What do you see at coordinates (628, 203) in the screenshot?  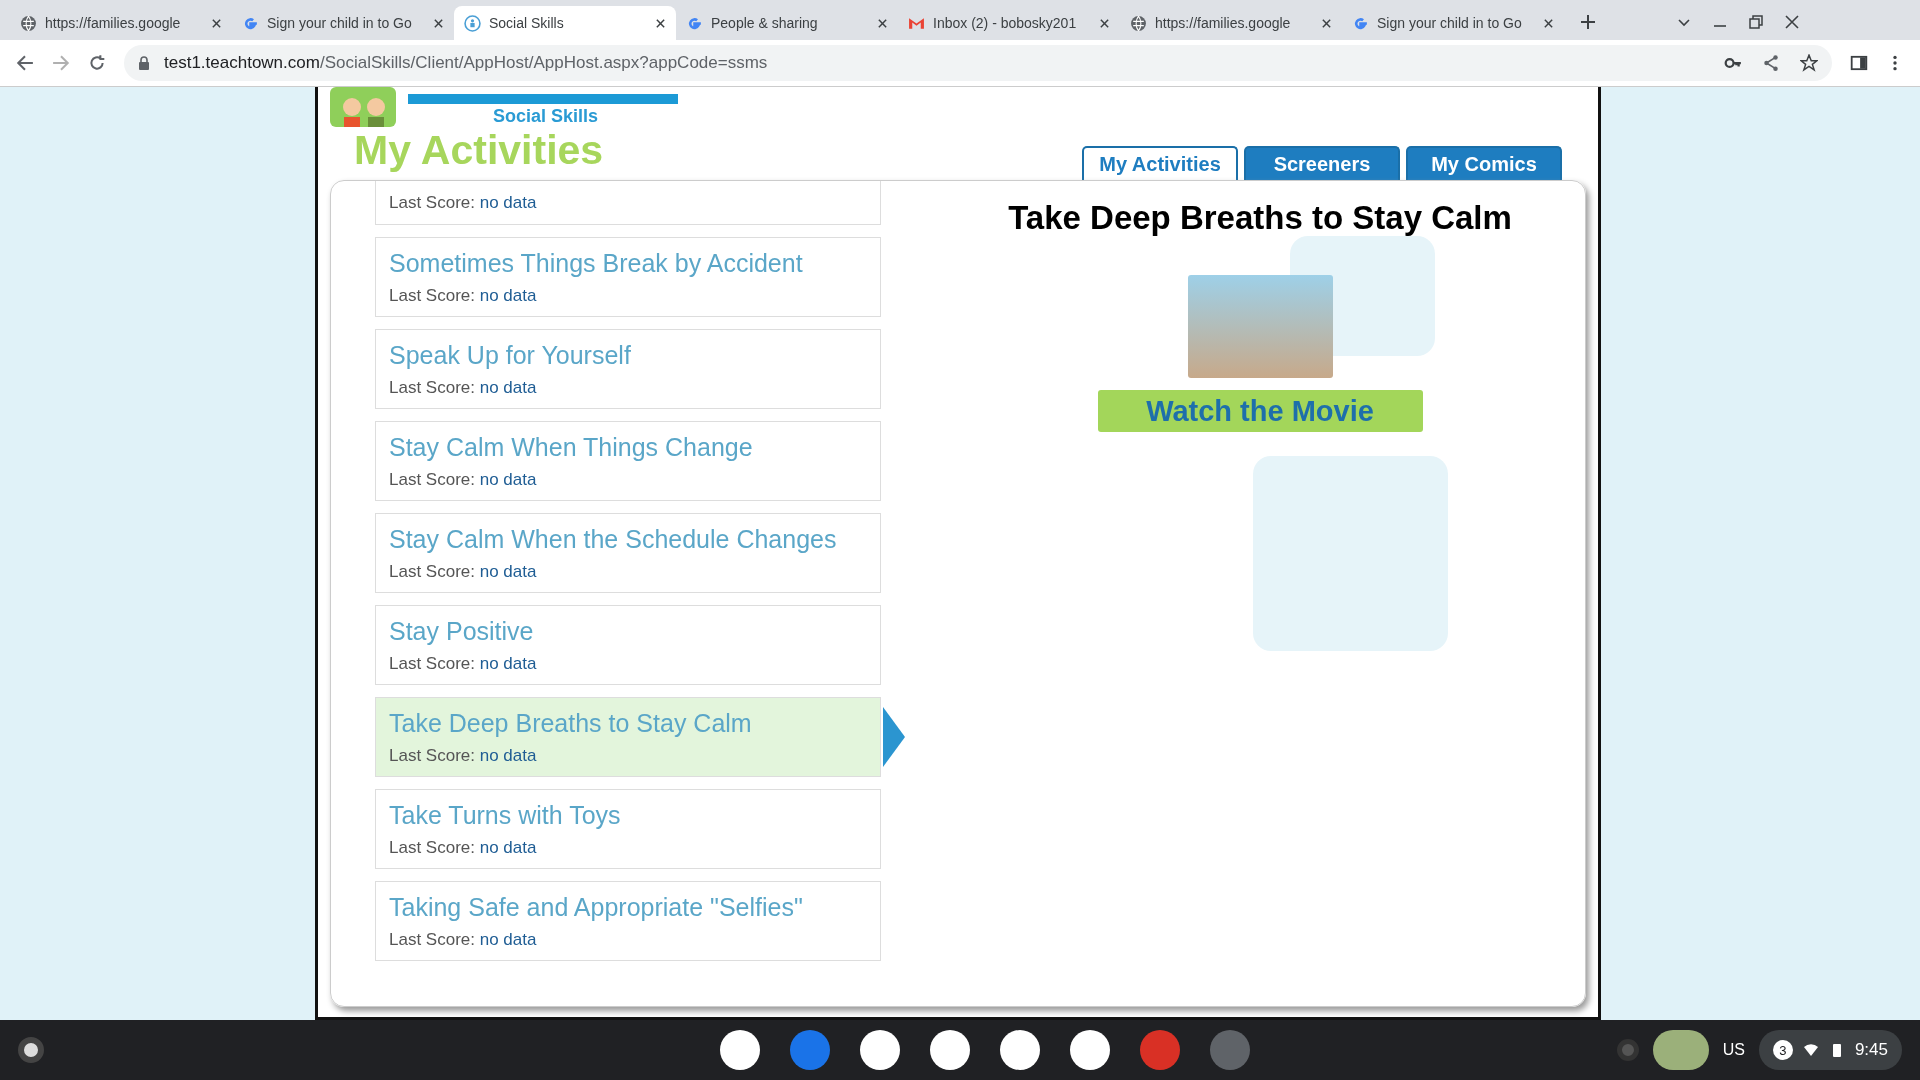 I see `activity-item: Last Score: no data` at bounding box center [628, 203].